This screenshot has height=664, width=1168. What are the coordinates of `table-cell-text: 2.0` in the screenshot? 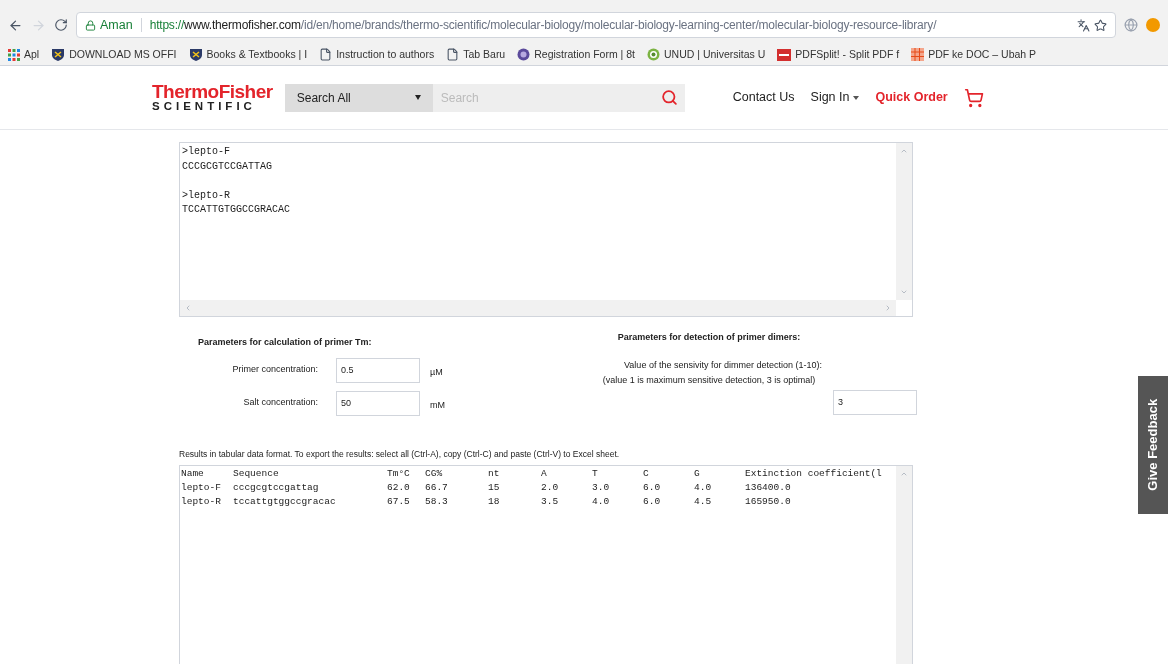 It's located at (550, 487).